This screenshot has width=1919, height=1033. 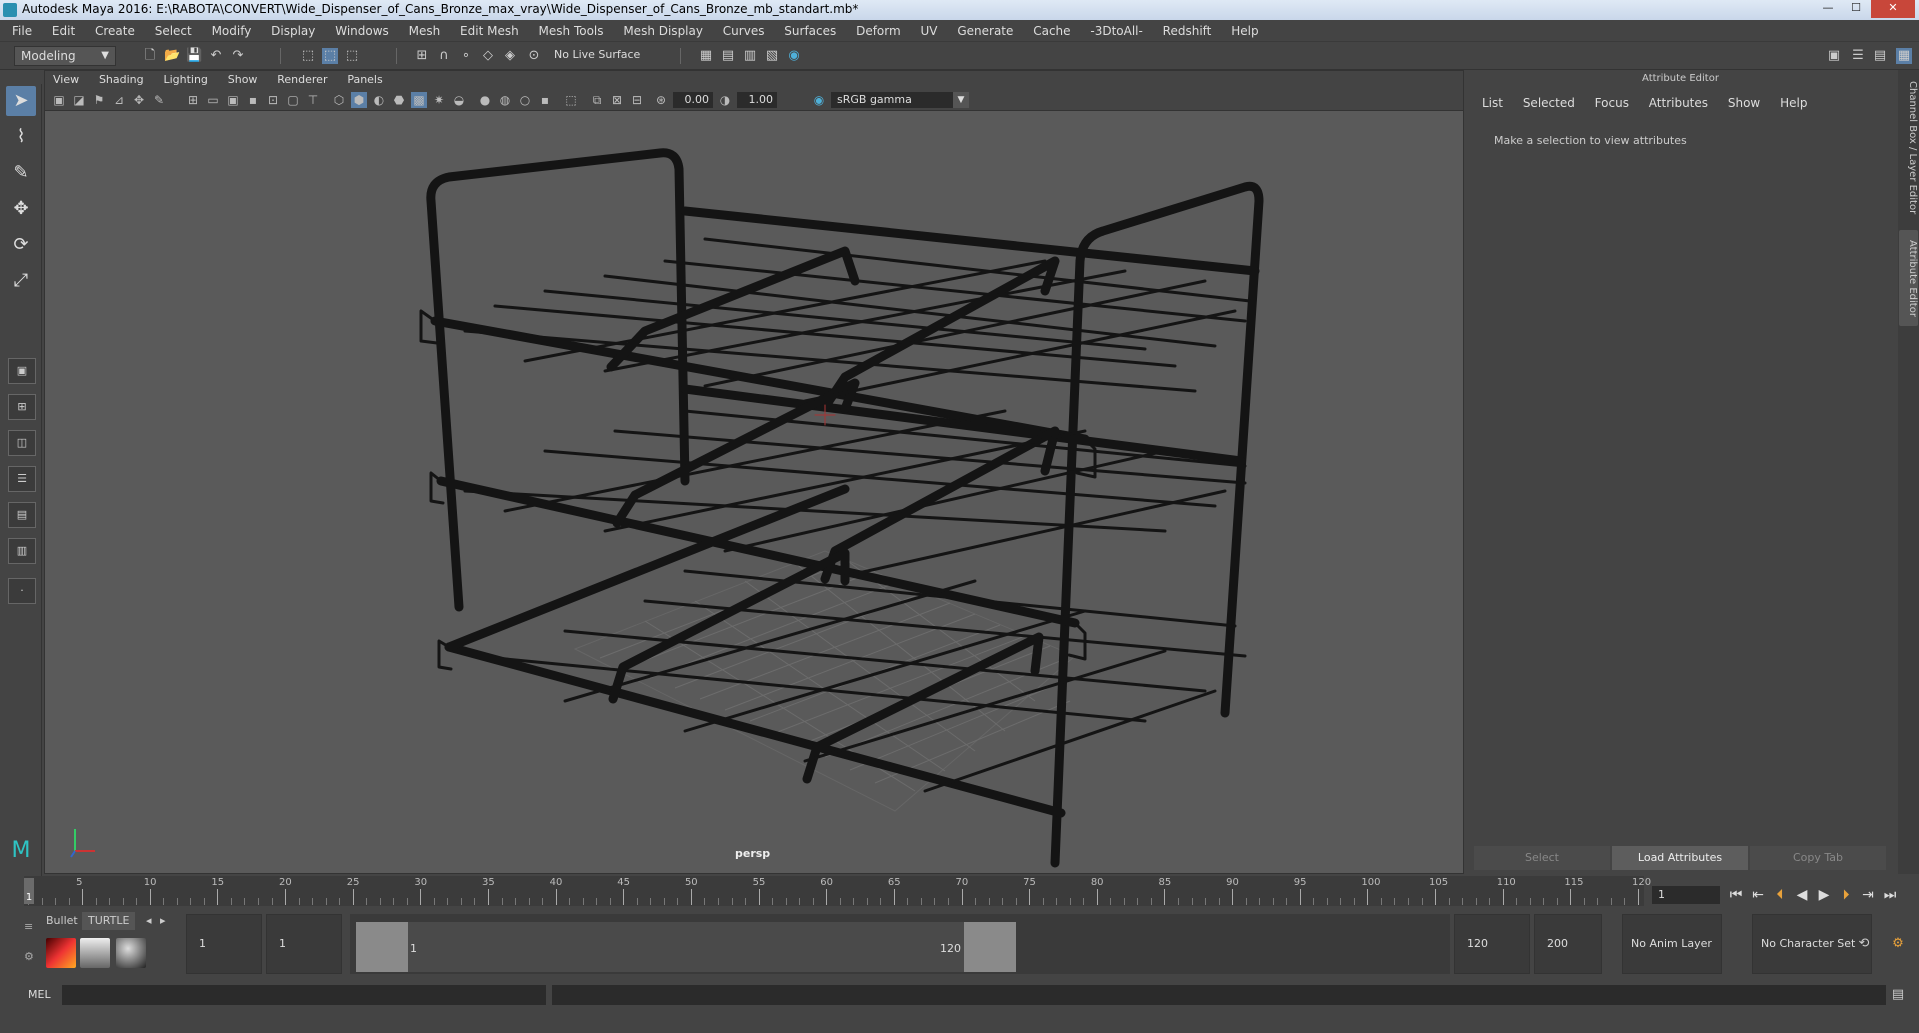 I want to click on play-forwards-icon: ▶, so click(x=1824, y=895).